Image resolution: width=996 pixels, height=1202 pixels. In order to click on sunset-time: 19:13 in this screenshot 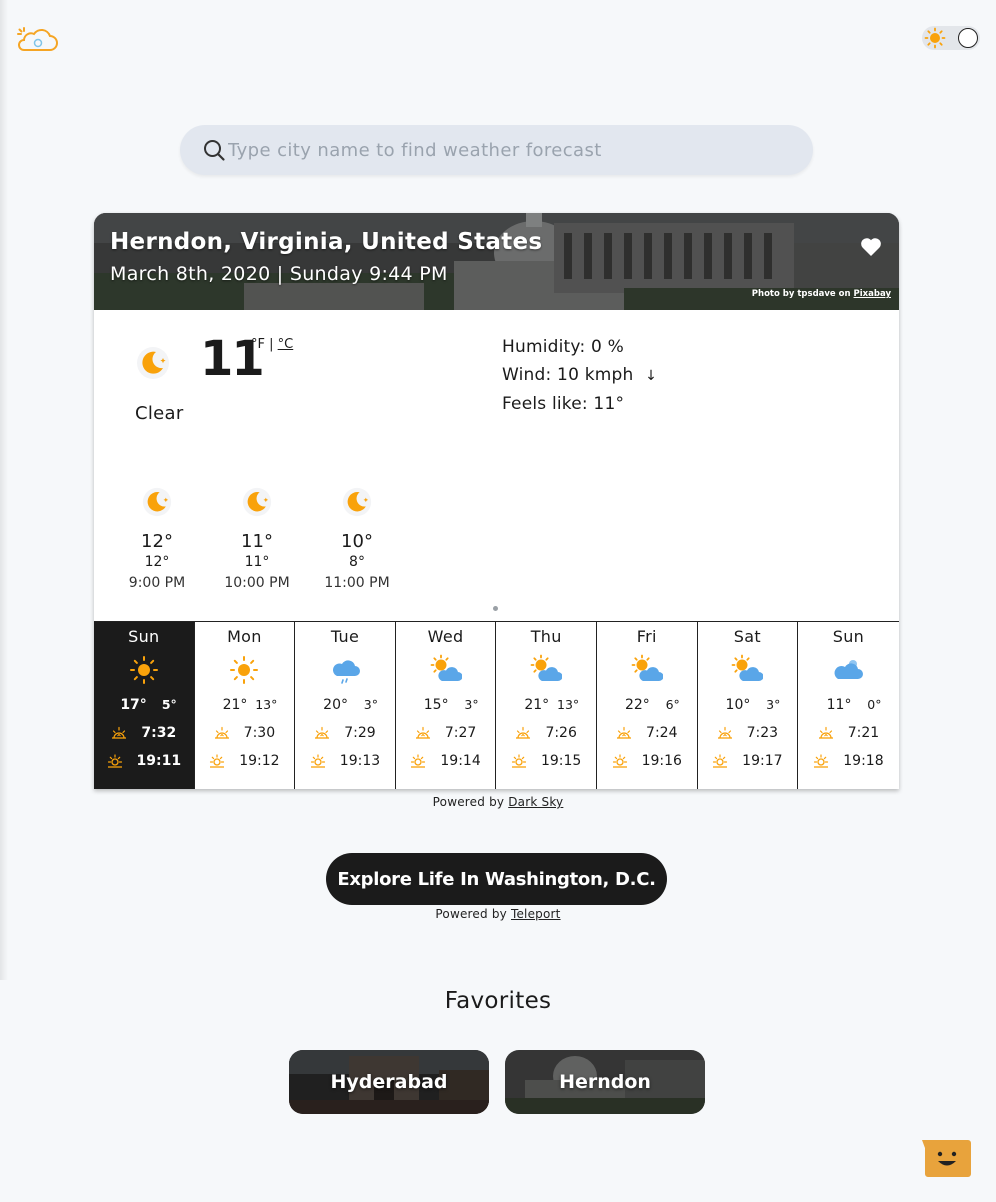, I will do `click(360, 761)`.